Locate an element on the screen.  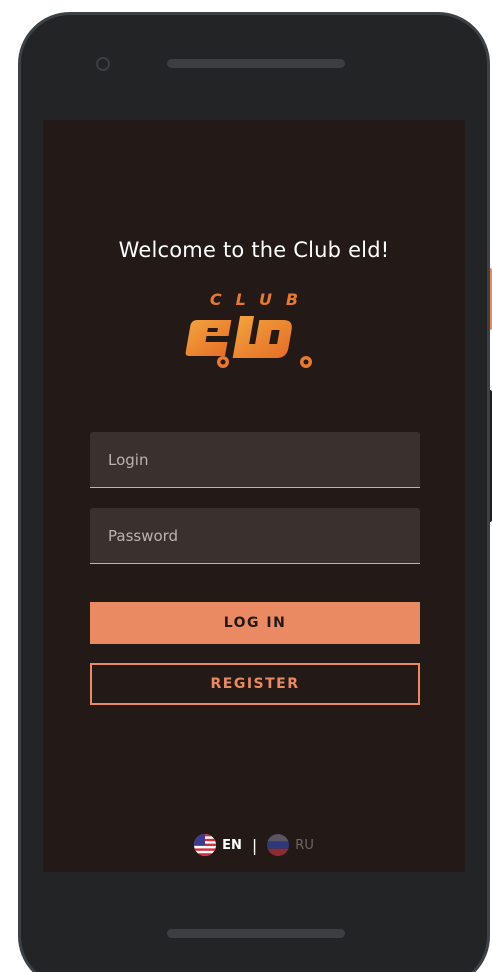
password-input is located at coordinates (255, 535).